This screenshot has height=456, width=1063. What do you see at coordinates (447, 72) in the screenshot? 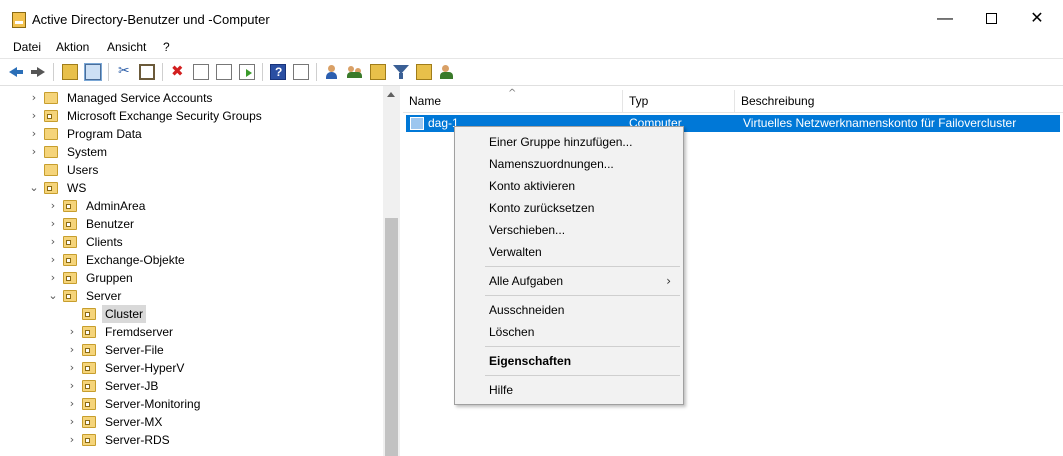
I see `delegate-icon` at bounding box center [447, 72].